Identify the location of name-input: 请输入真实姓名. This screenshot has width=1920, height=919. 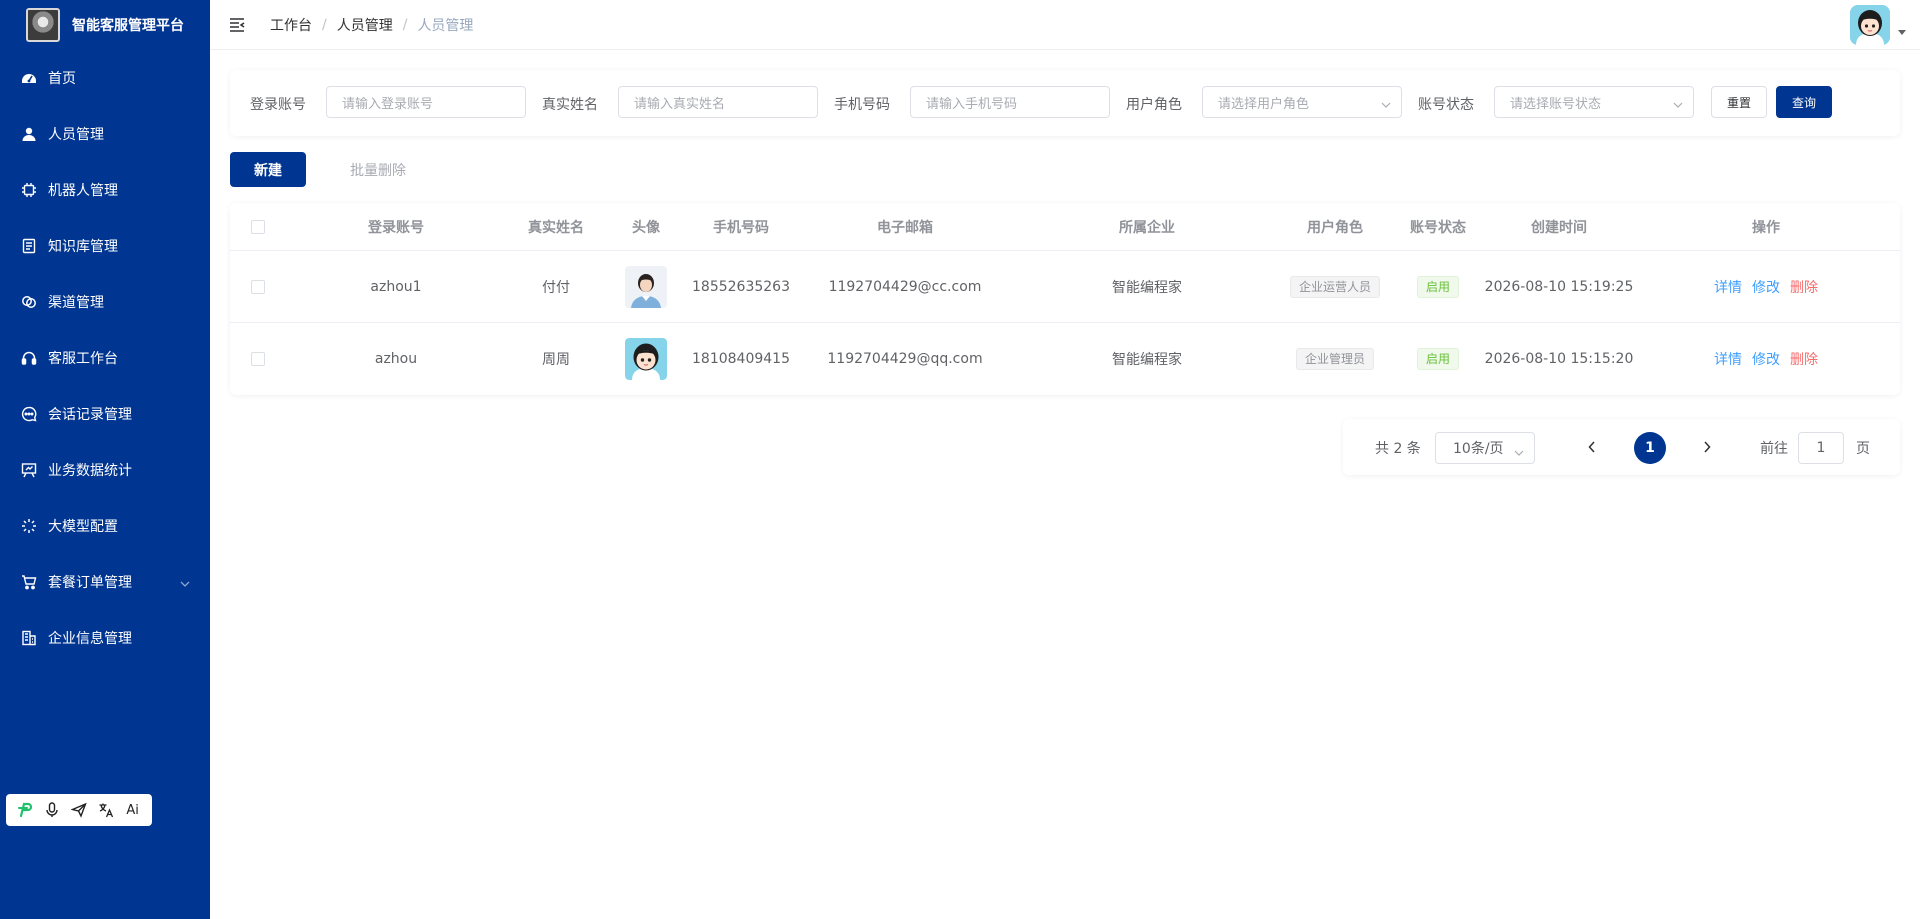
(718, 102).